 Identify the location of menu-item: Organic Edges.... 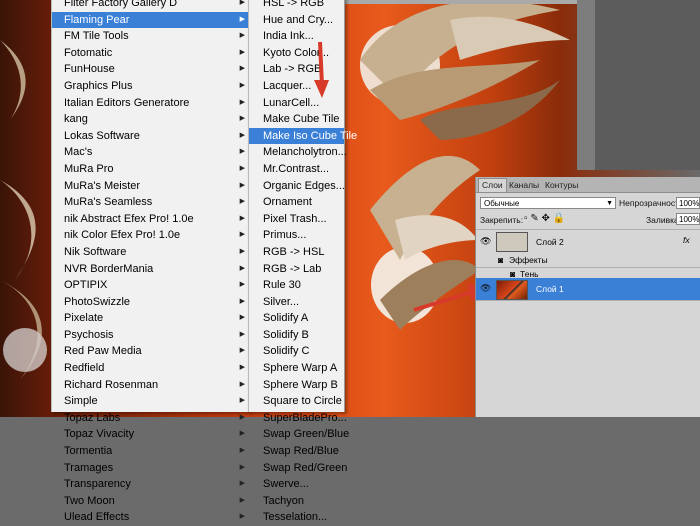
(297, 186).